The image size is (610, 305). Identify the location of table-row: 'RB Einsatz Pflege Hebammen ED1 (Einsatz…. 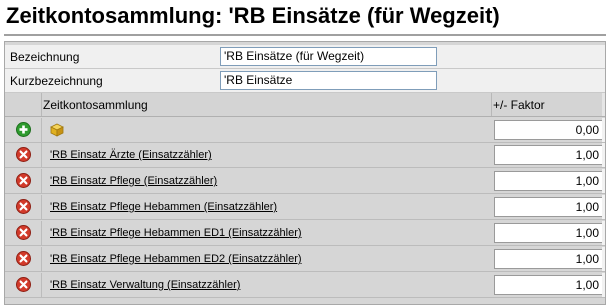
(305, 233).